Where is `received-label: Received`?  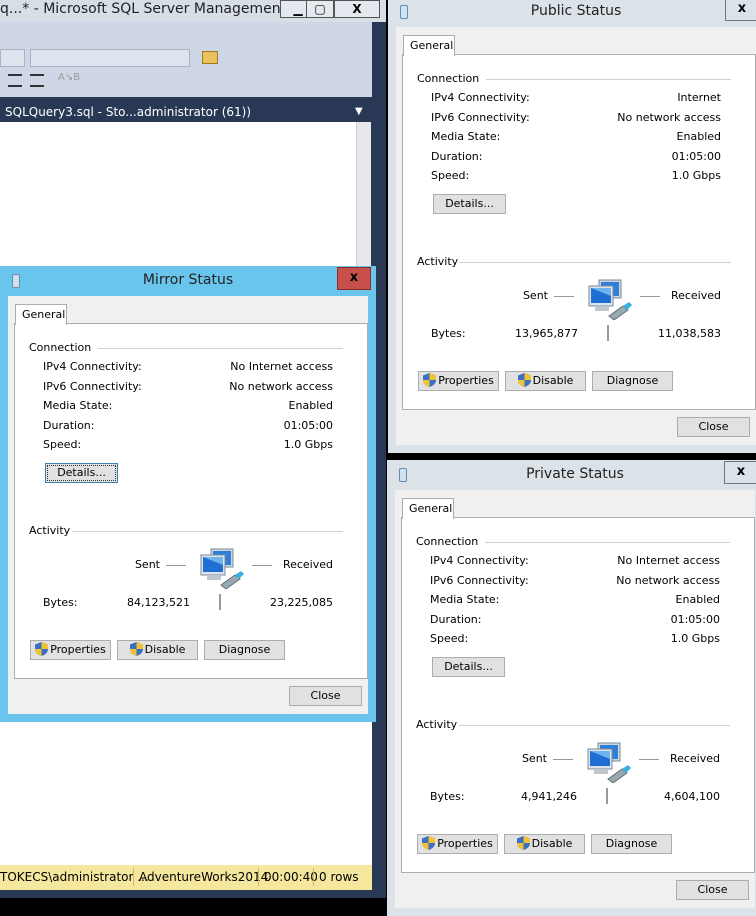
received-label: Received is located at coordinates (307, 564).